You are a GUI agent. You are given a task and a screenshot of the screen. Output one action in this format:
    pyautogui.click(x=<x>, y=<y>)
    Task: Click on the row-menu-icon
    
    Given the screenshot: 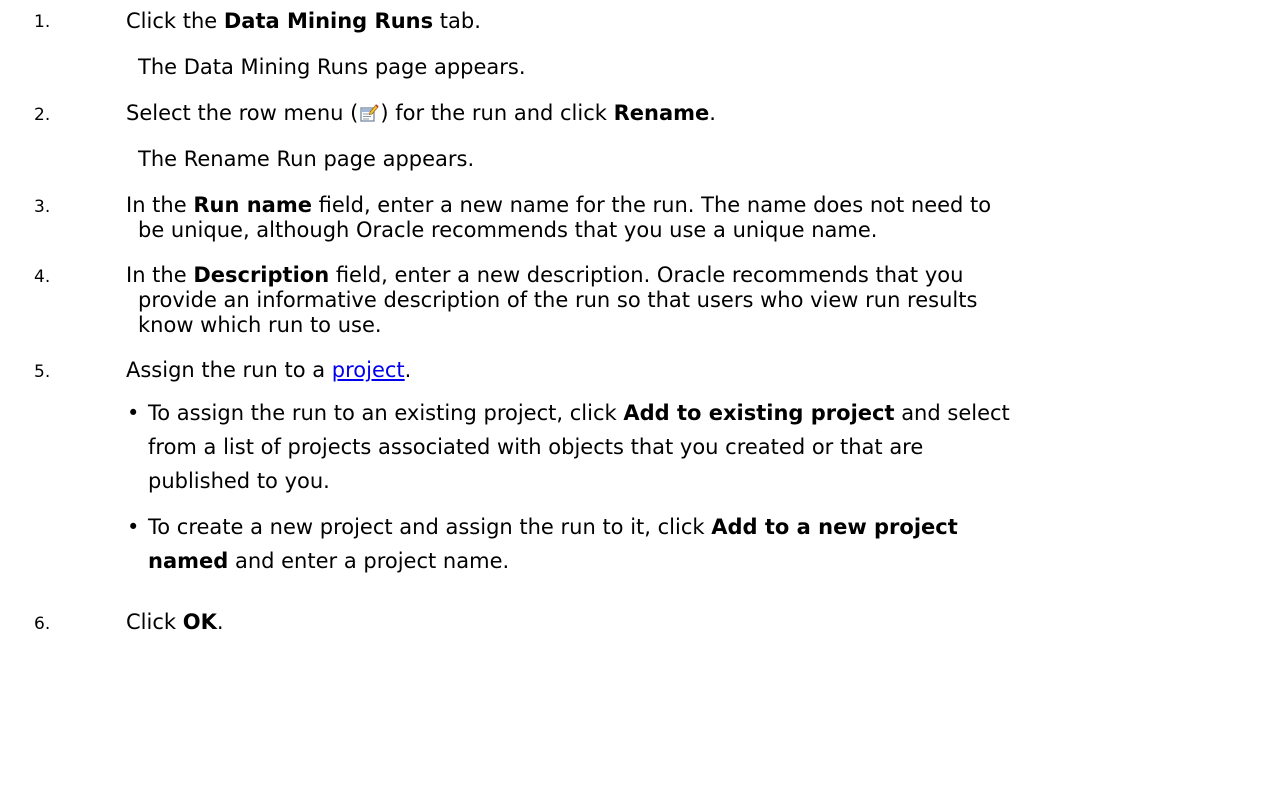 What is the action you would take?
    pyautogui.click(x=369, y=113)
    